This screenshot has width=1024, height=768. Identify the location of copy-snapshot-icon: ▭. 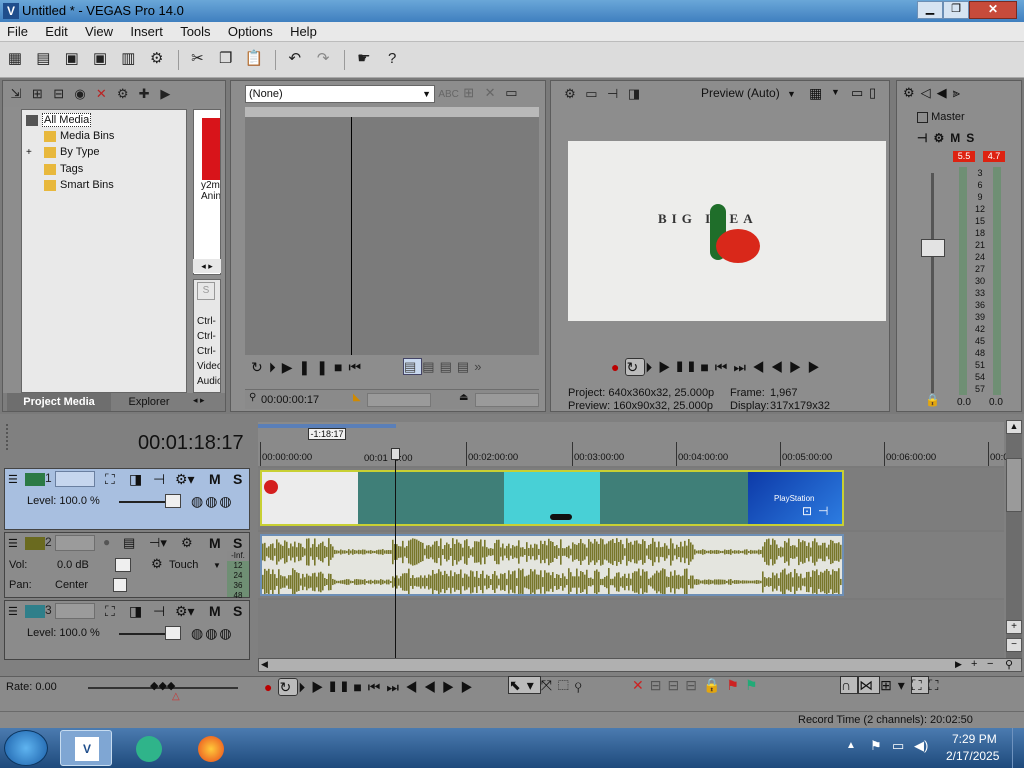
(857, 93).